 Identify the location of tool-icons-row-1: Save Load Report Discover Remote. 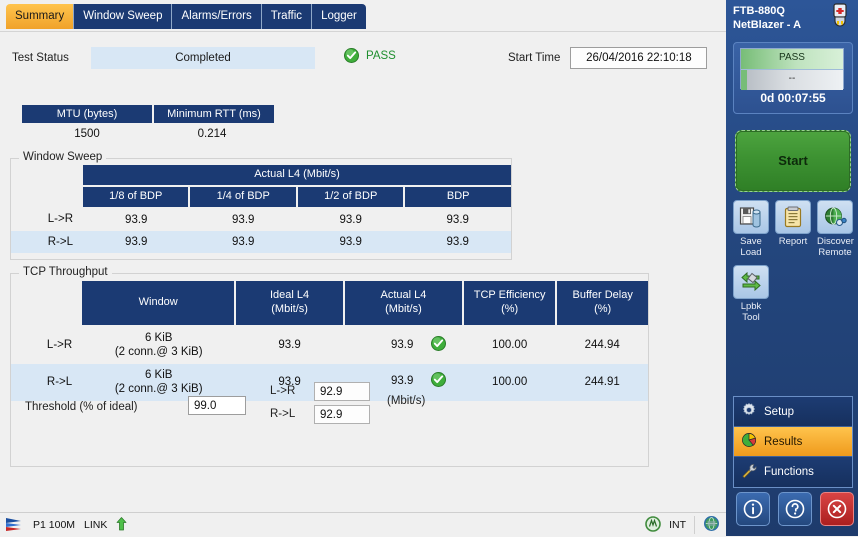
(793, 229).